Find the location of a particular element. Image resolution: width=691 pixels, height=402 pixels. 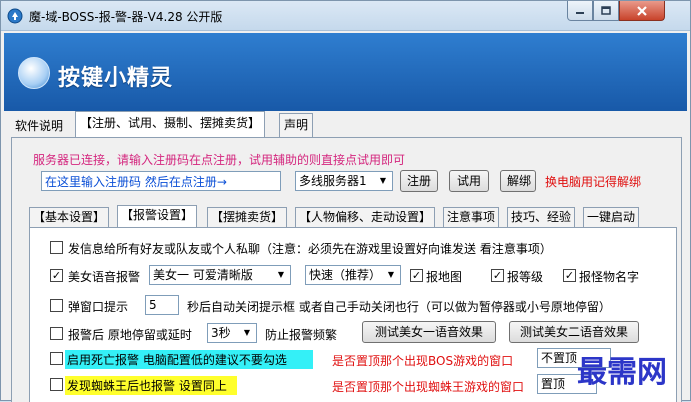

minimize-icon is located at coordinates (580, 12).